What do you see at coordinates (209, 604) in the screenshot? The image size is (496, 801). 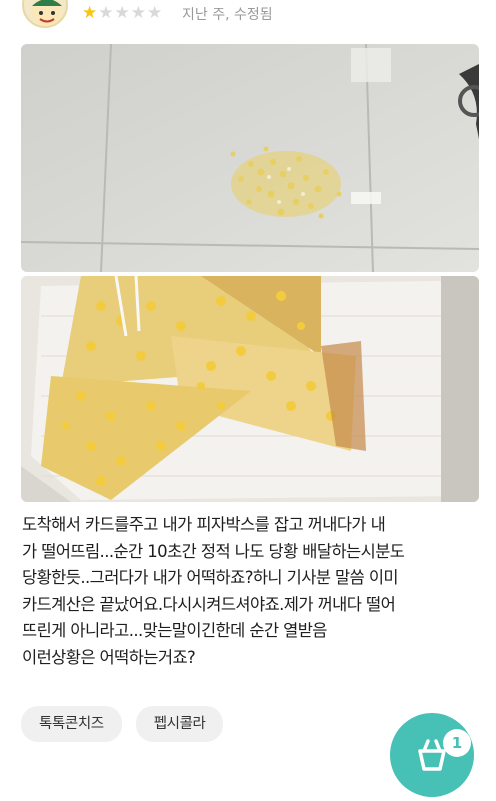 I see `review-line: 카드계산은 끝났어요.다시시켜드셔야죠.제가 꺼내다 떨어` at bounding box center [209, 604].